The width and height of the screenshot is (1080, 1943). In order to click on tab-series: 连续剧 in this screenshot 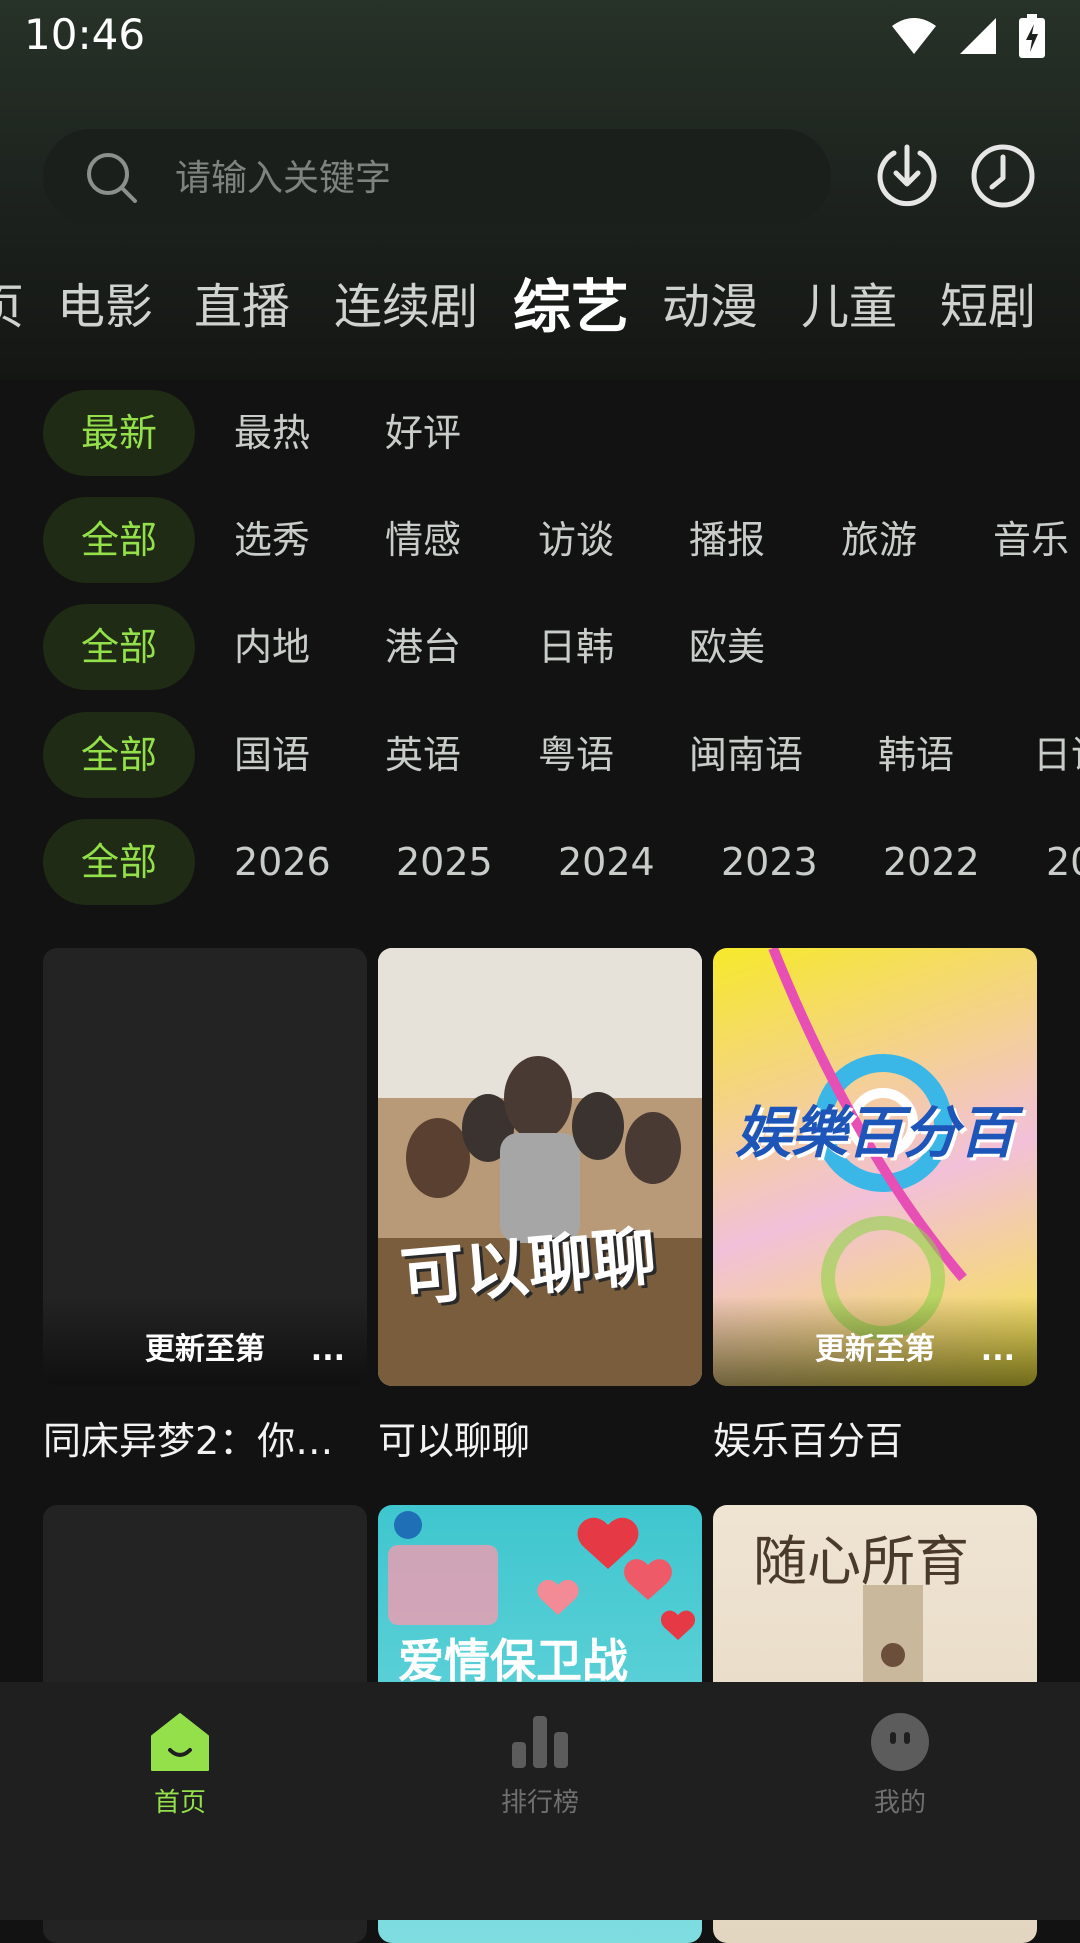, I will do `click(406, 307)`.